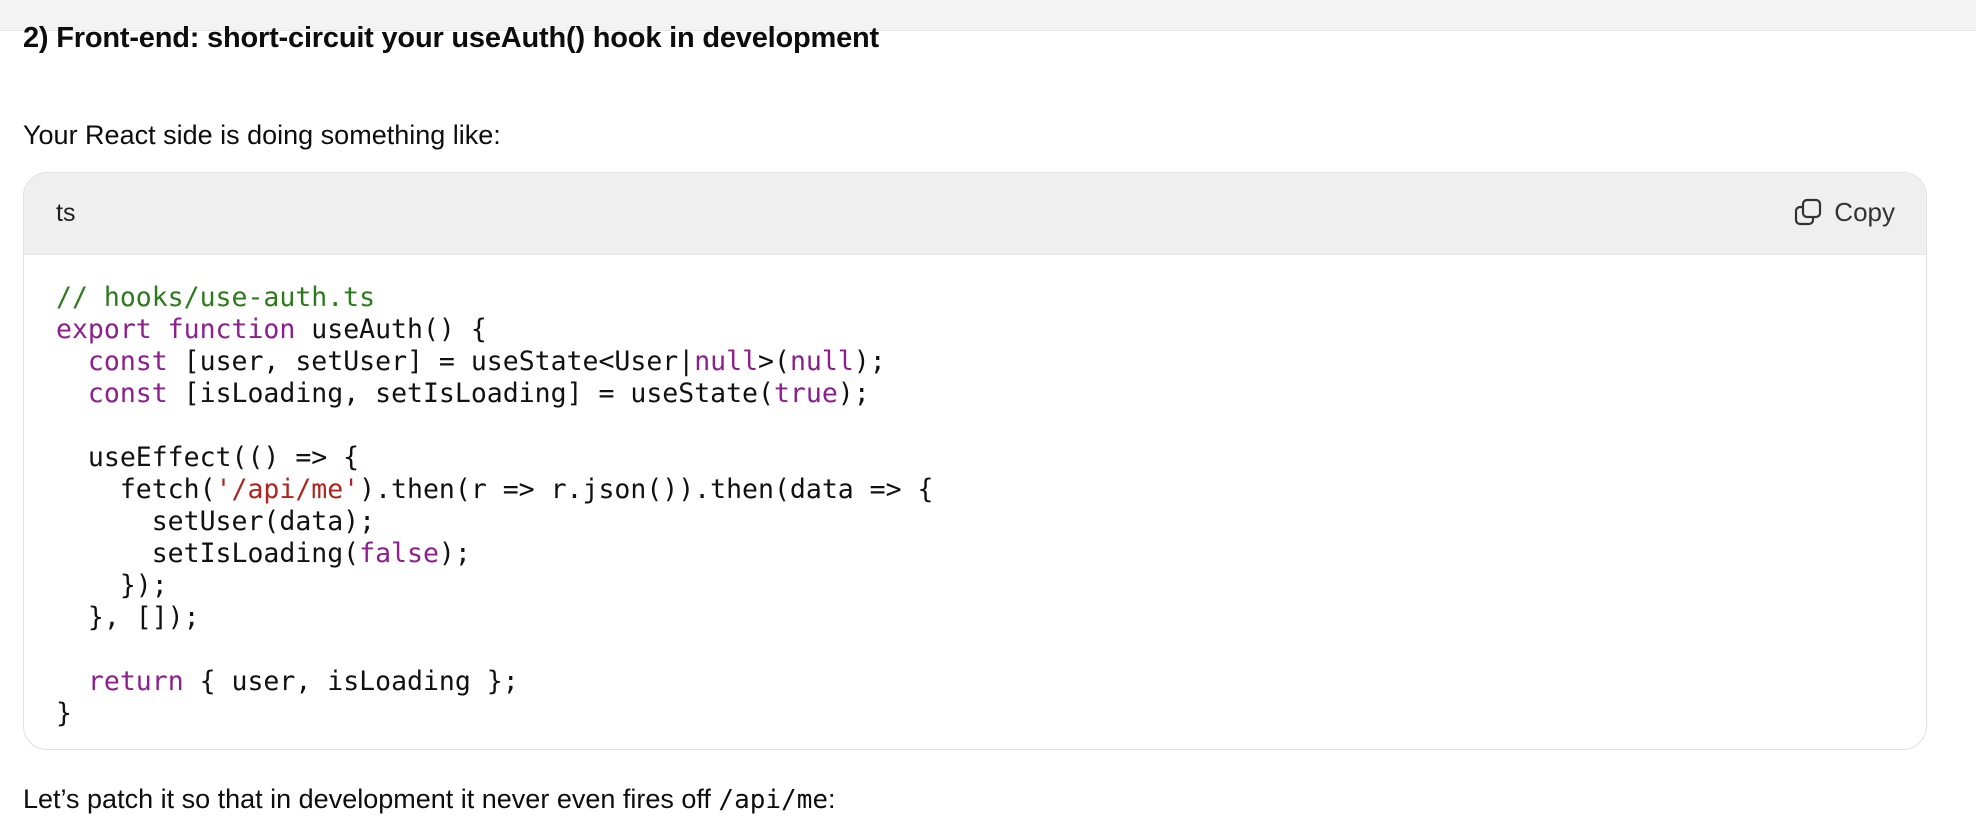 Image resolution: width=1976 pixels, height=828 pixels. I want to click on code-token: useEffect(() => {, so click(208, 457).